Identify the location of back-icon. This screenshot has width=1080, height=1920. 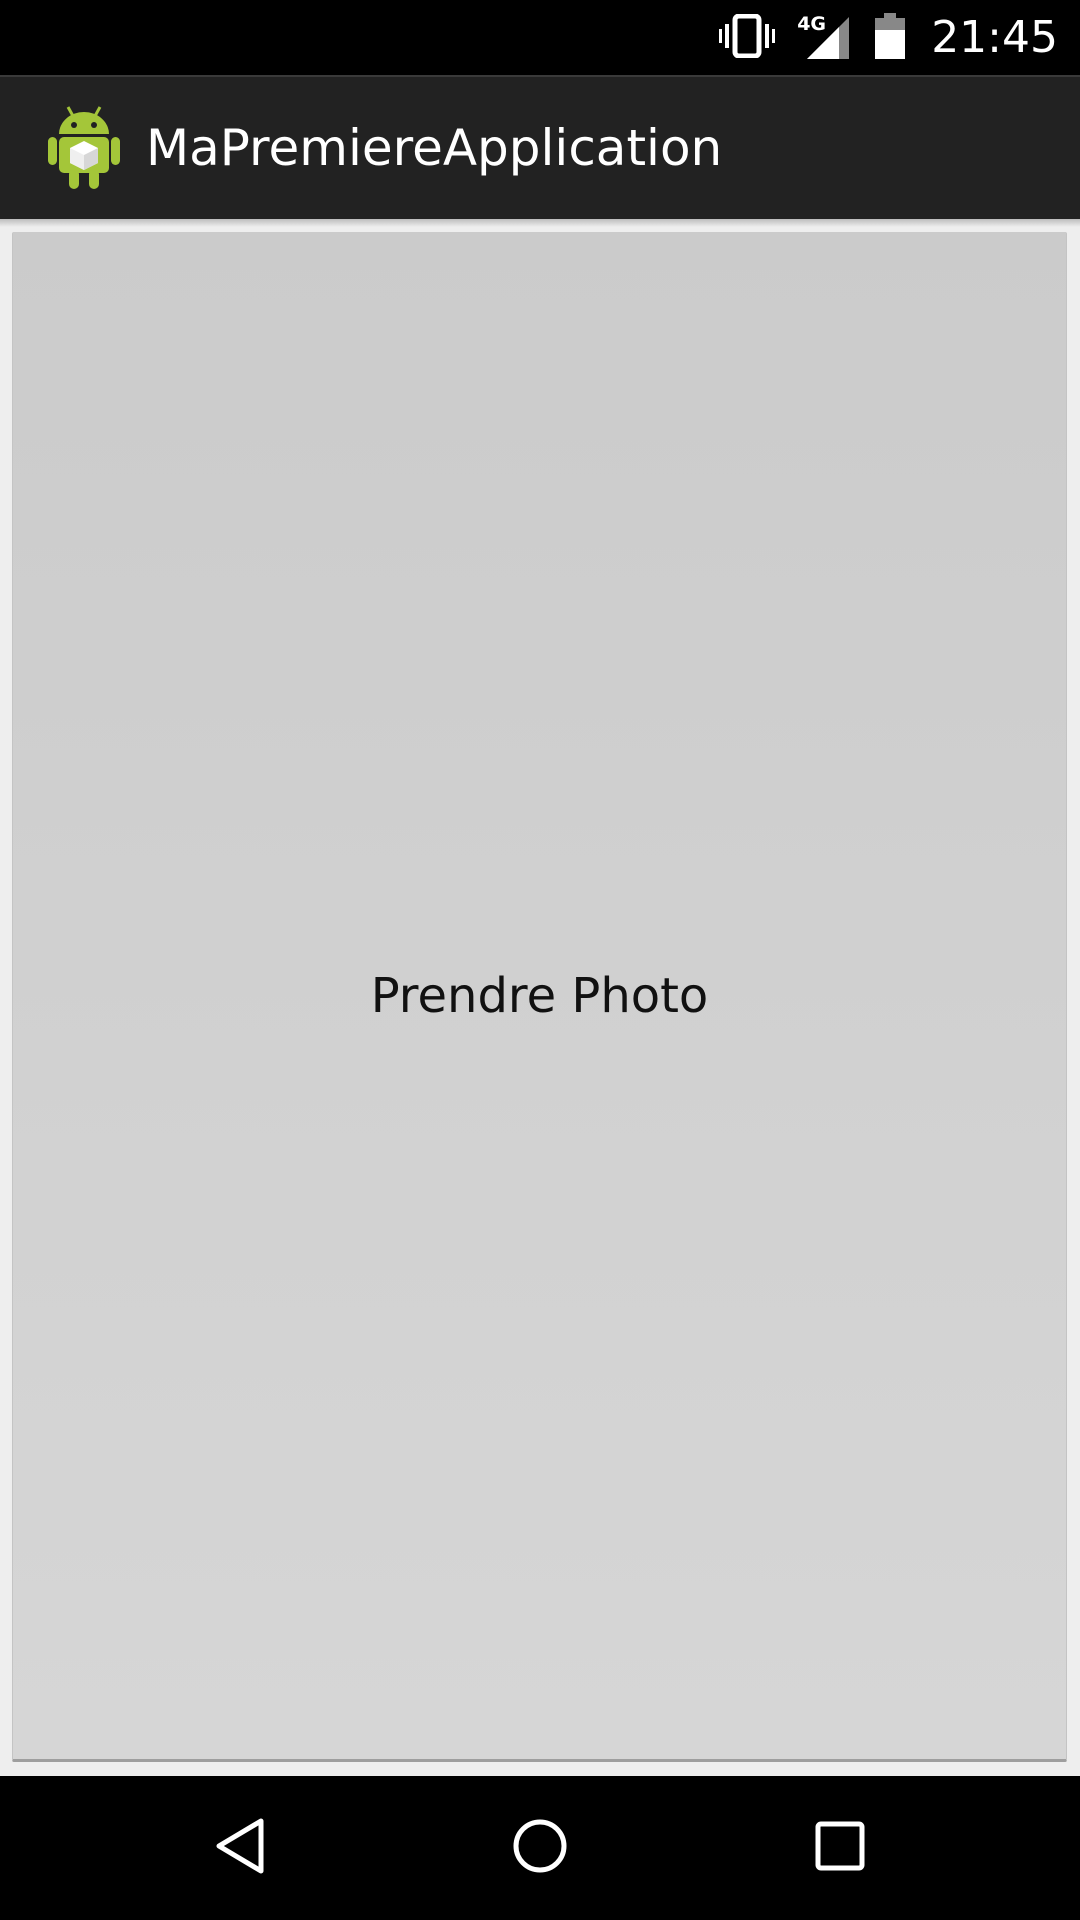
(240, 1848).